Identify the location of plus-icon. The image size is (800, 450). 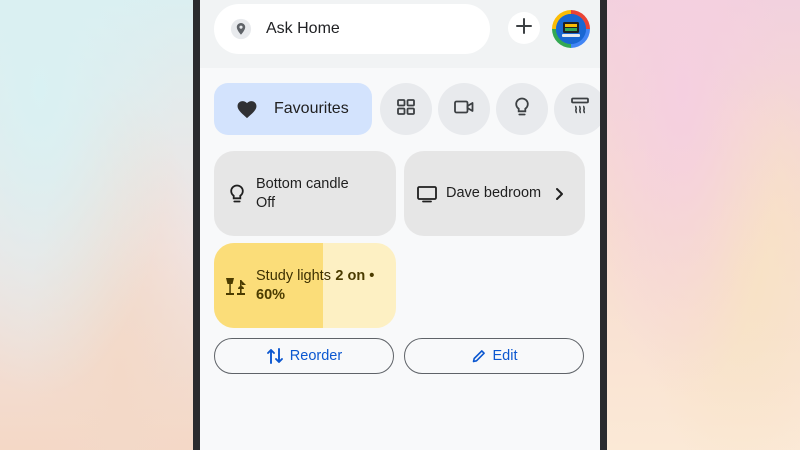
(524, 28).